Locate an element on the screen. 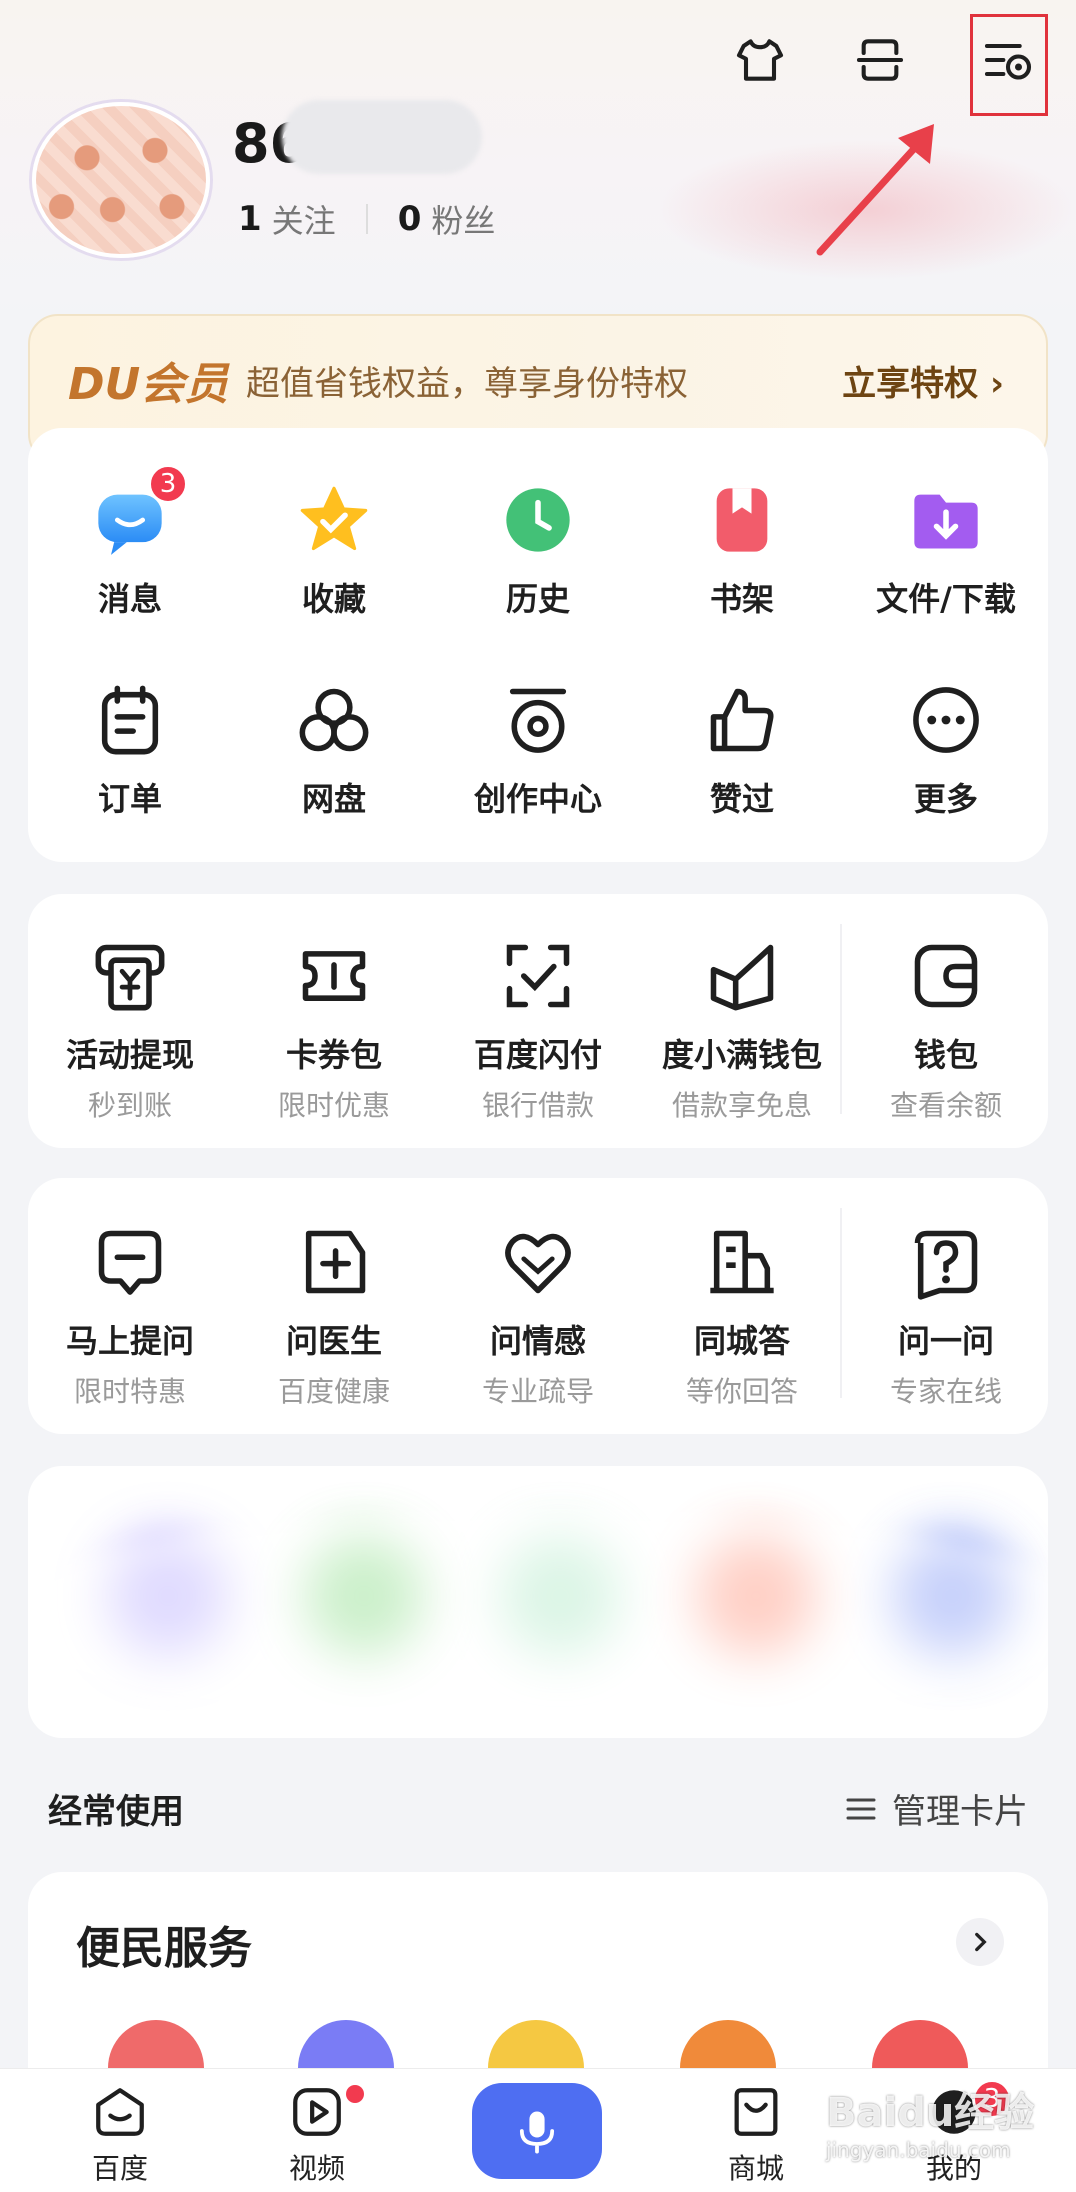 The width and height of the screenshot is (1076, 2192). tab-mall: 商城 is located at coordinates (756, 2135).